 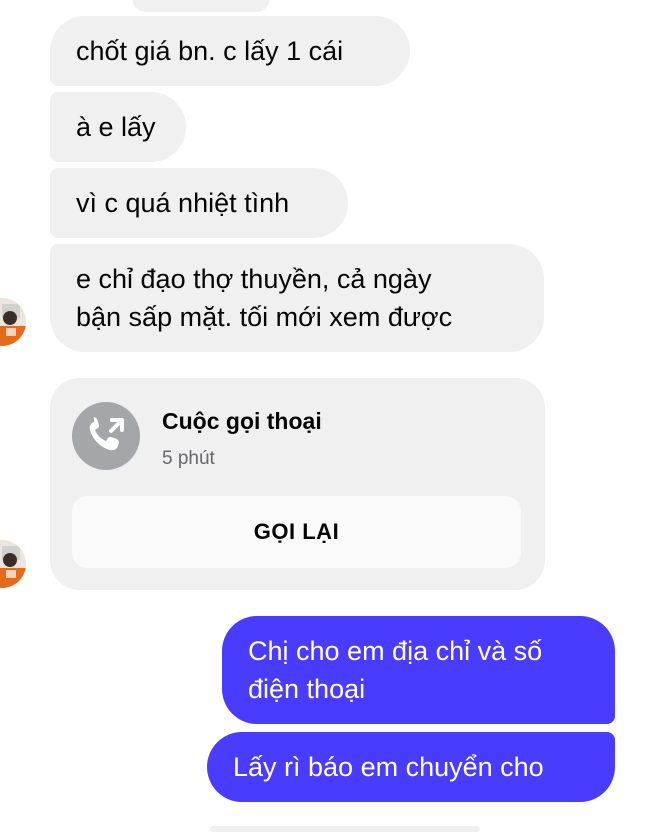 I want to click on incoming-message: chốt giá bn. c lấy 1 cái, so click(x=230, y=51).